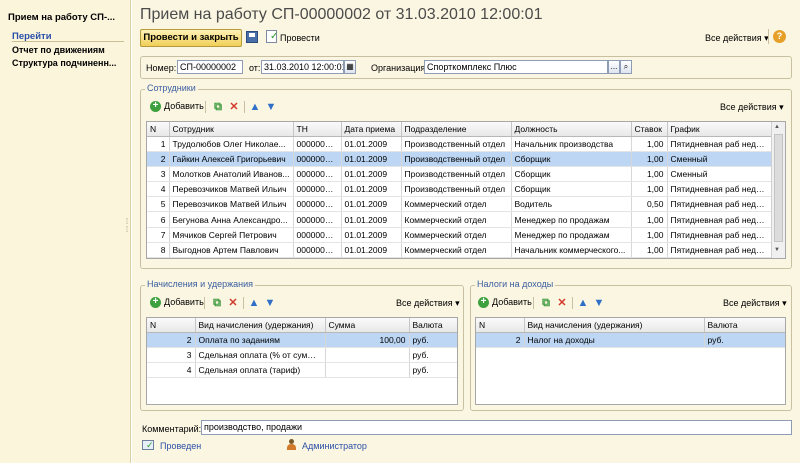 Image resolution: width=800 pixels, height=463 pixels. I want to click on accrual-row: 2 Оплата по заданиям 100,00 руб., so click(302, 340).